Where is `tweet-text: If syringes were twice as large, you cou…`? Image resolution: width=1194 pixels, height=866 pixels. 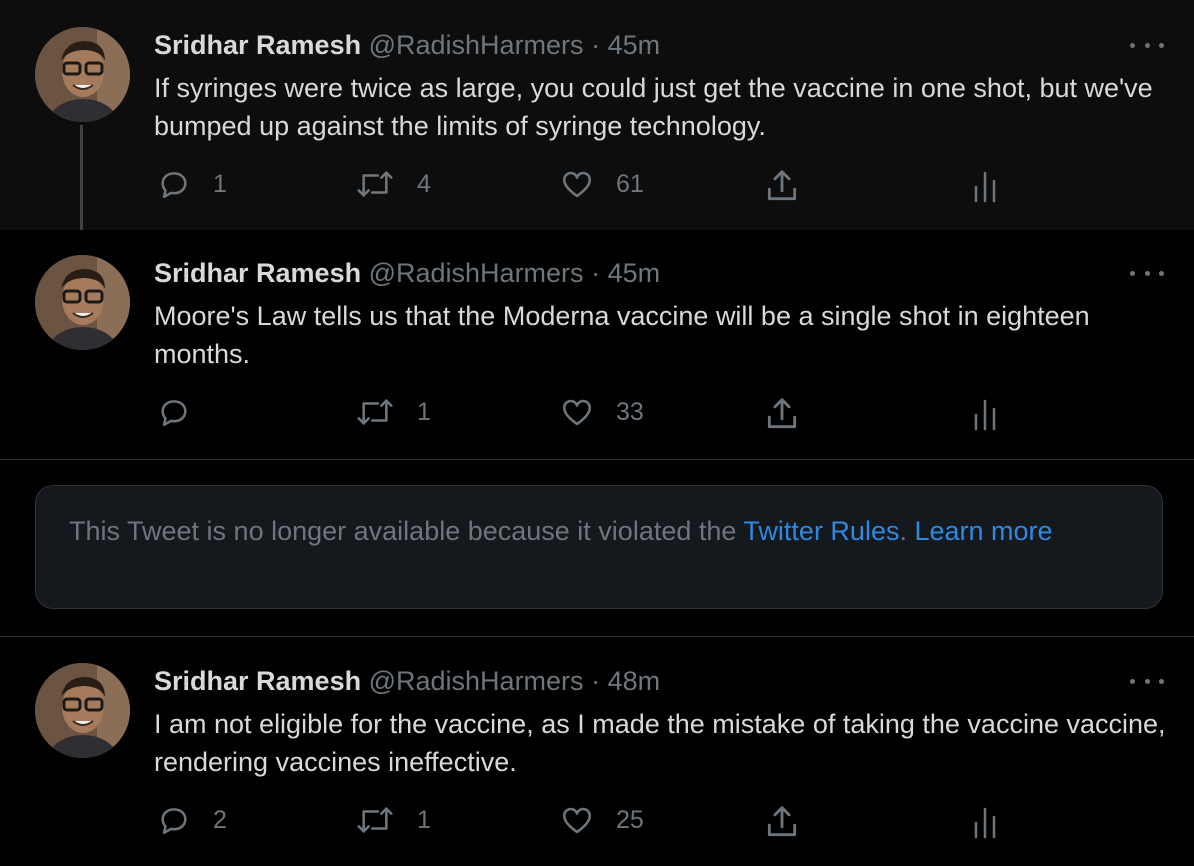
tweet-text: If syringes were twice as large, you cou… is located at coordinates (653, 107).